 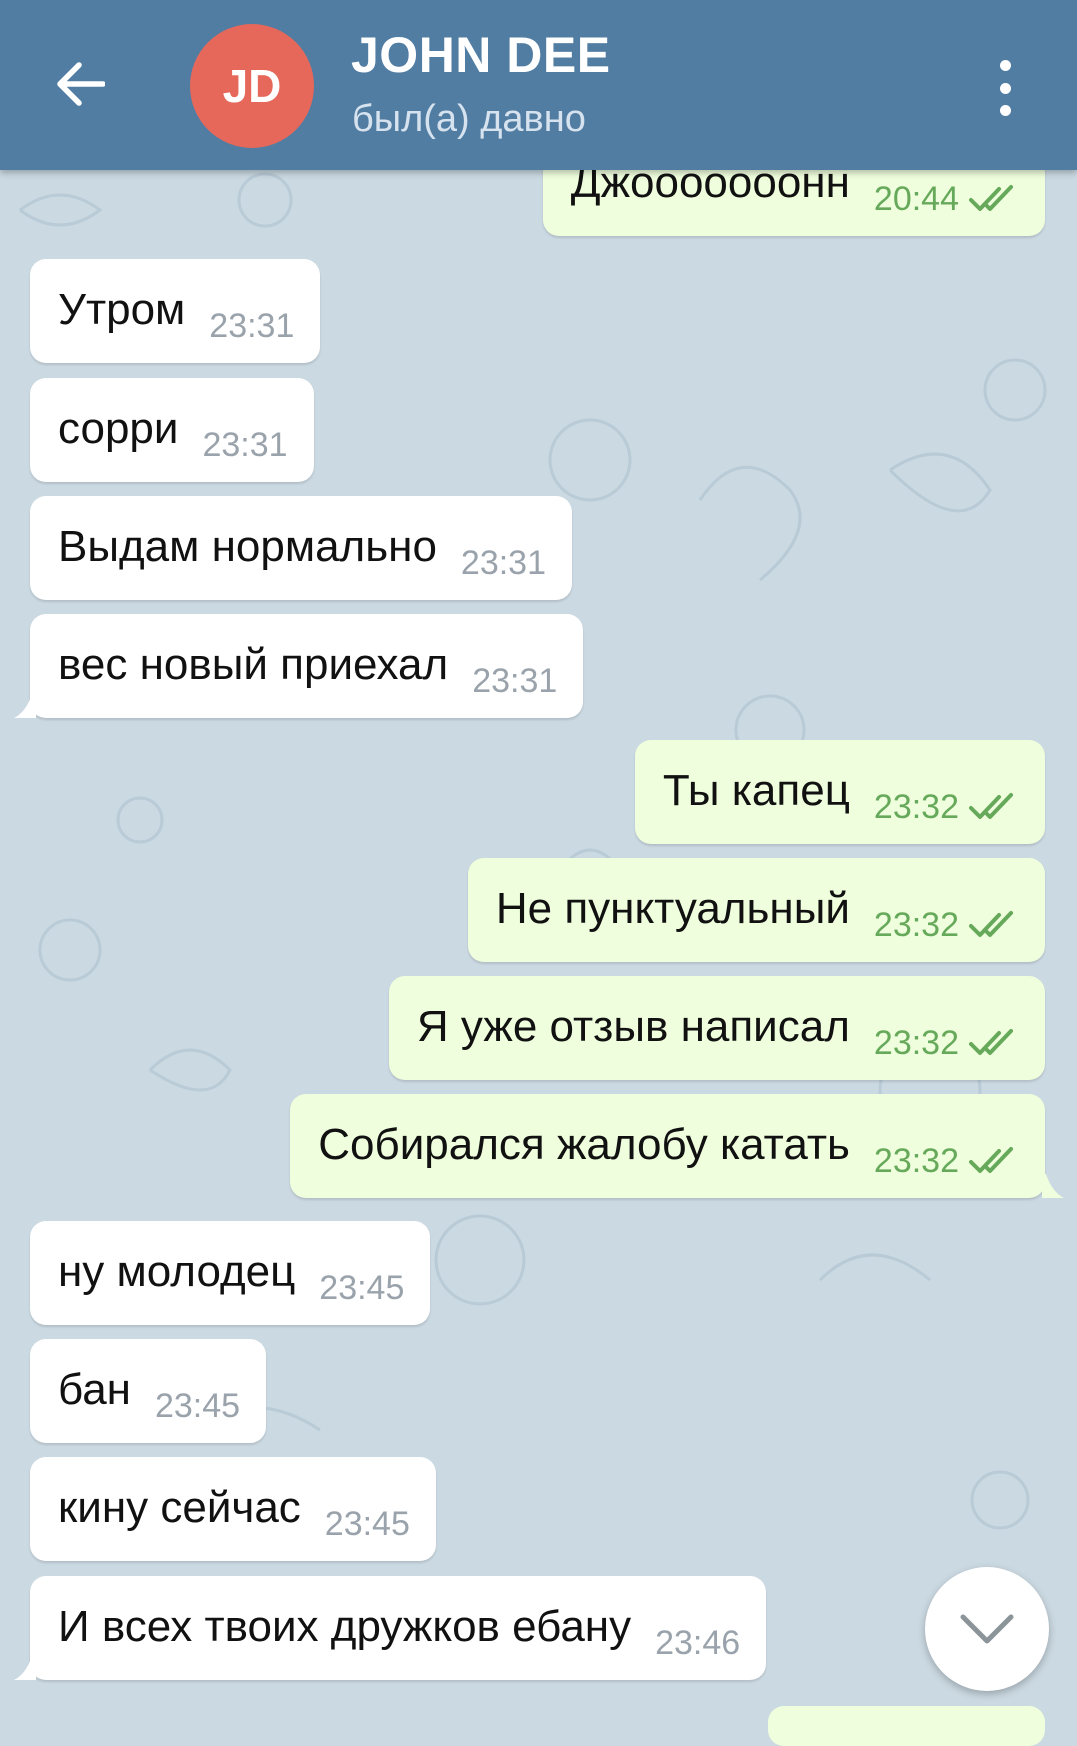 What do you see at coordinates (253, 664) in the screenshot?
I see `message-text: вес новый приехал` at bounding box center [253, 664].